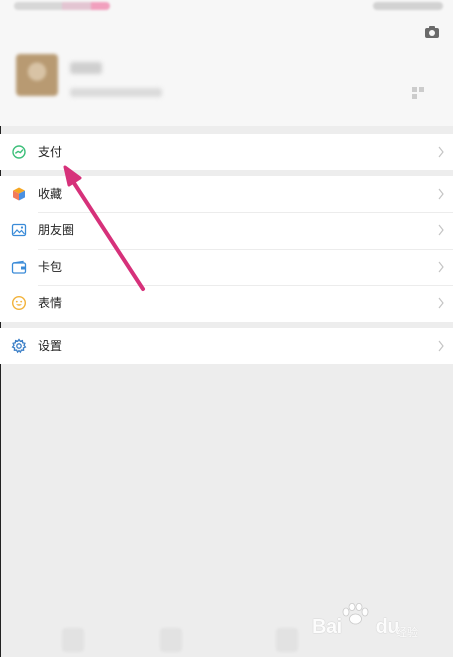 The width and height of the screenshot is (453, 657). Describe the element at coordinates (226, 230) in the screenshot. I see `menu-item-moments: 朋友圈` at that location.